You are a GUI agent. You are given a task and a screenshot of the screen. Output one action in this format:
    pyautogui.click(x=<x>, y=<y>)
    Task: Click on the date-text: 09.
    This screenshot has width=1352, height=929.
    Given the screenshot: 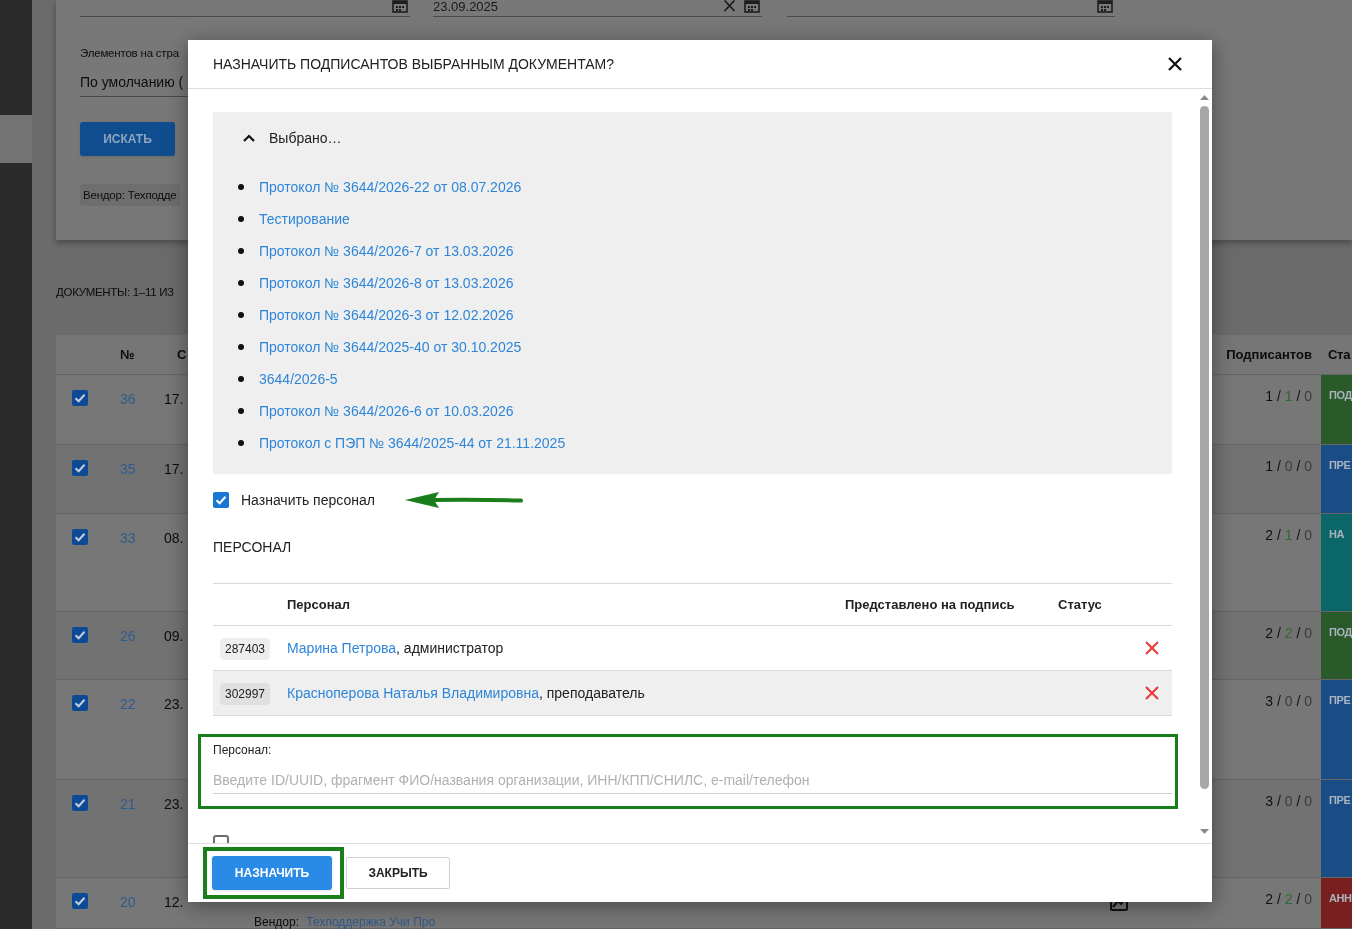 What is the action you would take?
    pyautogui.click(x=174, y=636)
    